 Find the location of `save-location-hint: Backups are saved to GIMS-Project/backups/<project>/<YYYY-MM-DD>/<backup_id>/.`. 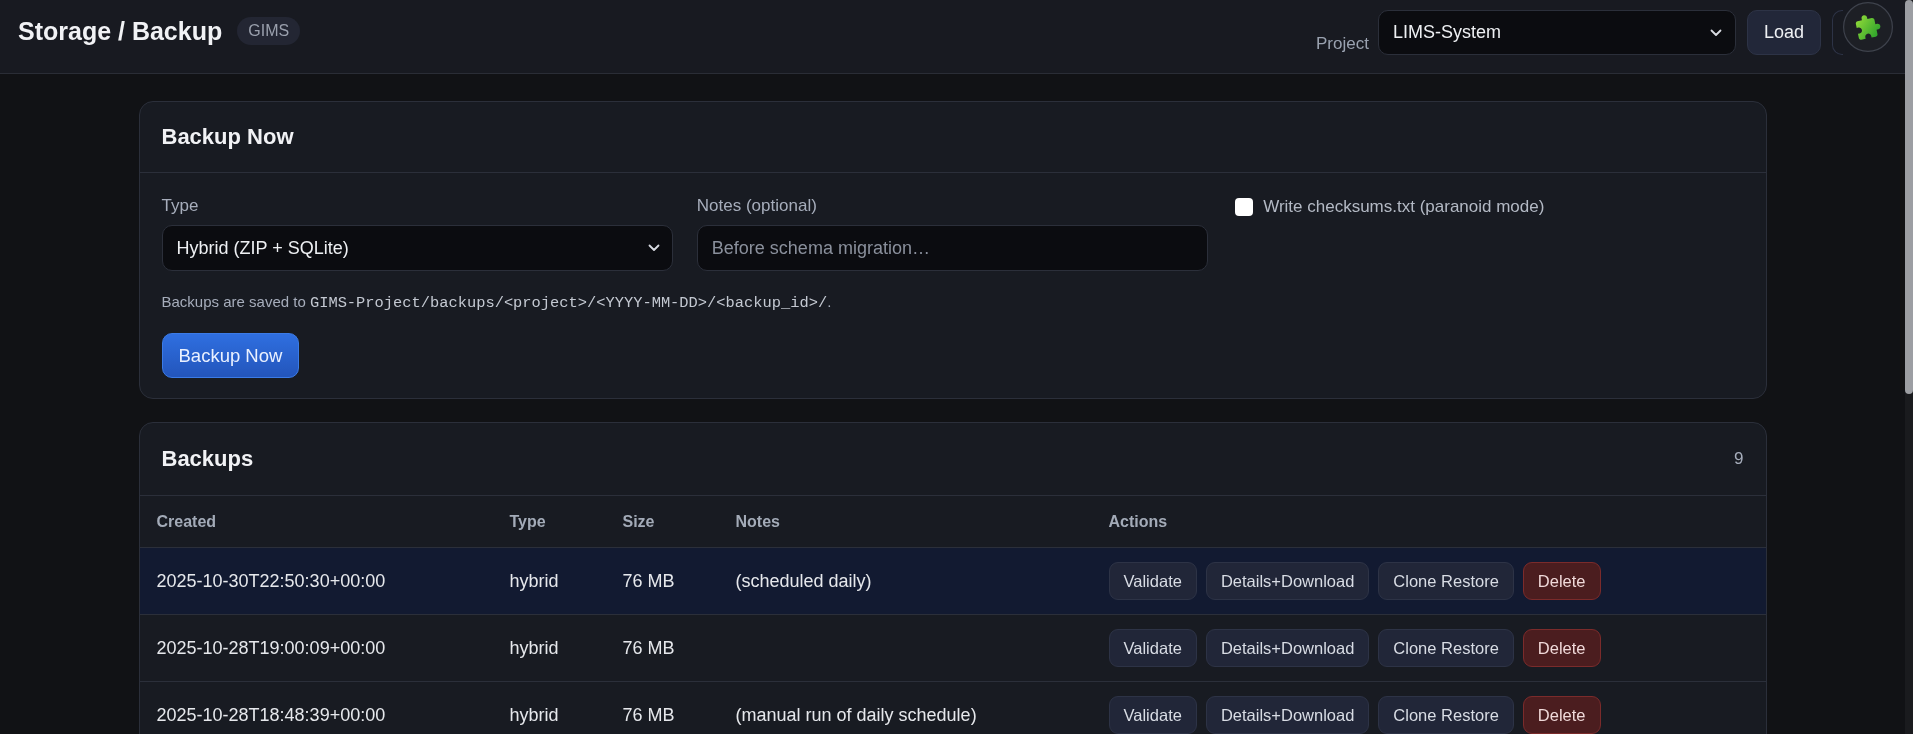

save-location-hint: Backups are saved to GIMS-Project/backups/<project>/<YYYY-MM-DD>/<backup_id>/. is located at coordinates (497, 302).